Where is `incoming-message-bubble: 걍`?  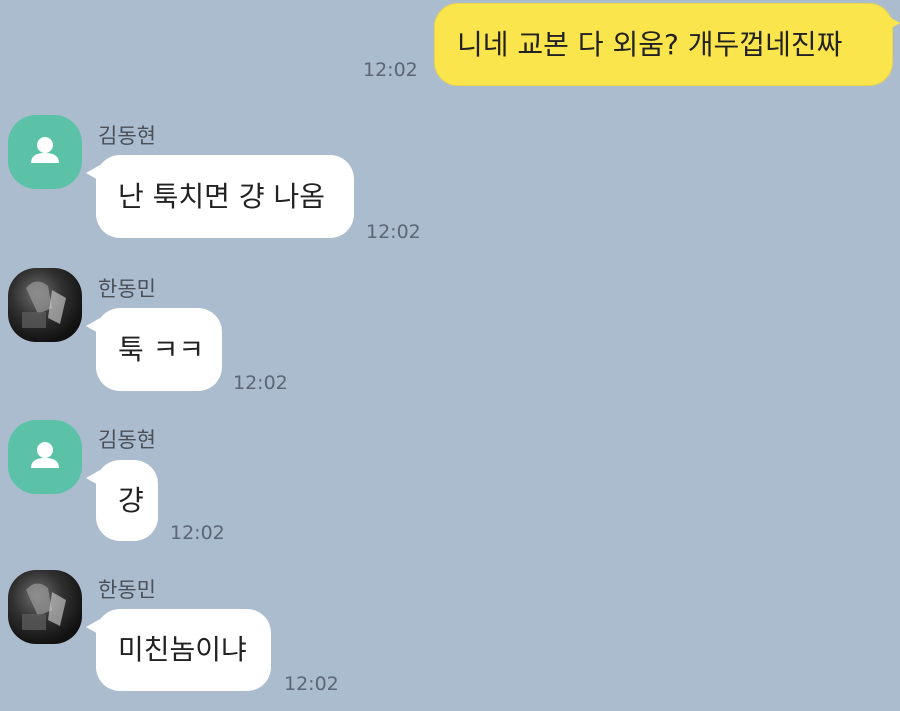
incoming-message-bubble: 걍 is located at coordinates (122, 500).